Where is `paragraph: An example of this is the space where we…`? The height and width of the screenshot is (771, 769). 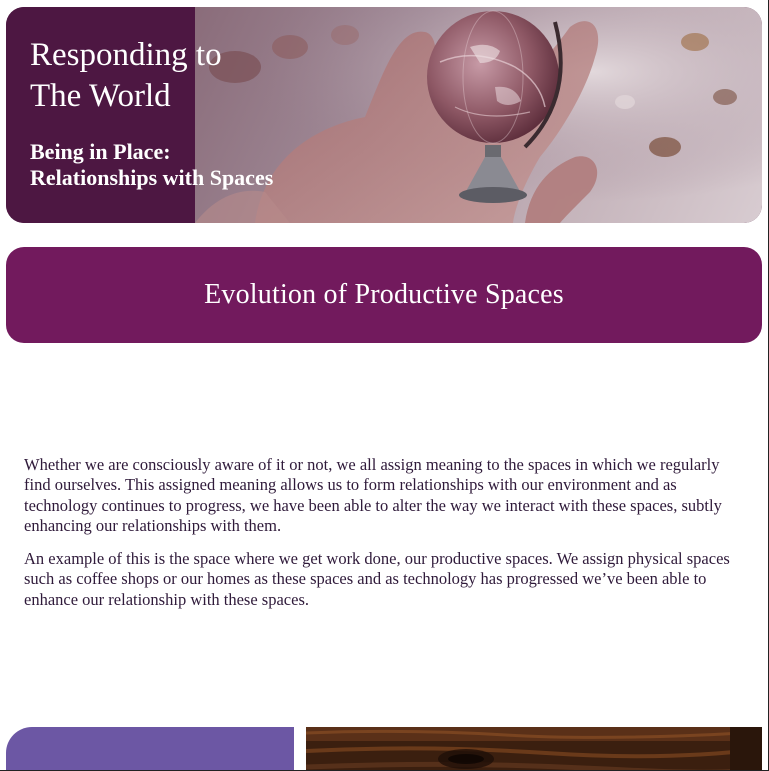 paragraph: An example of this is the space where we… is located at coordinates (377, 579).